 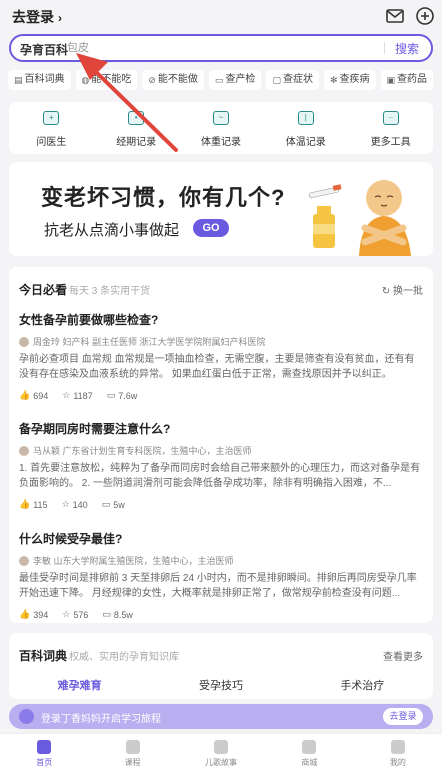 What do you see at coordinates (44, 747) in the screenshot?
I see `home-icon` at bounding box center [44, 747].